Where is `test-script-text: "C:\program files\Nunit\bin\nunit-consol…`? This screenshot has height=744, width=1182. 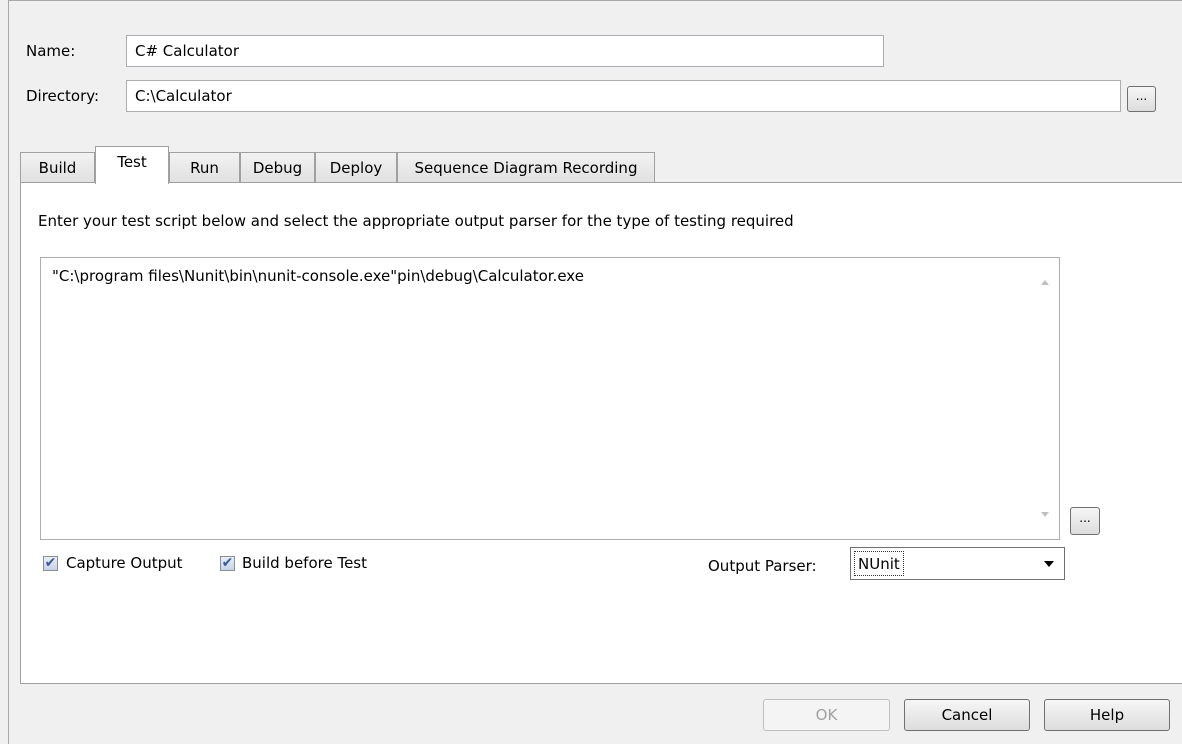 test-script-text: "C:\program files\Nunit\bin\nunit-consol… is located at coordinates (318, 276).